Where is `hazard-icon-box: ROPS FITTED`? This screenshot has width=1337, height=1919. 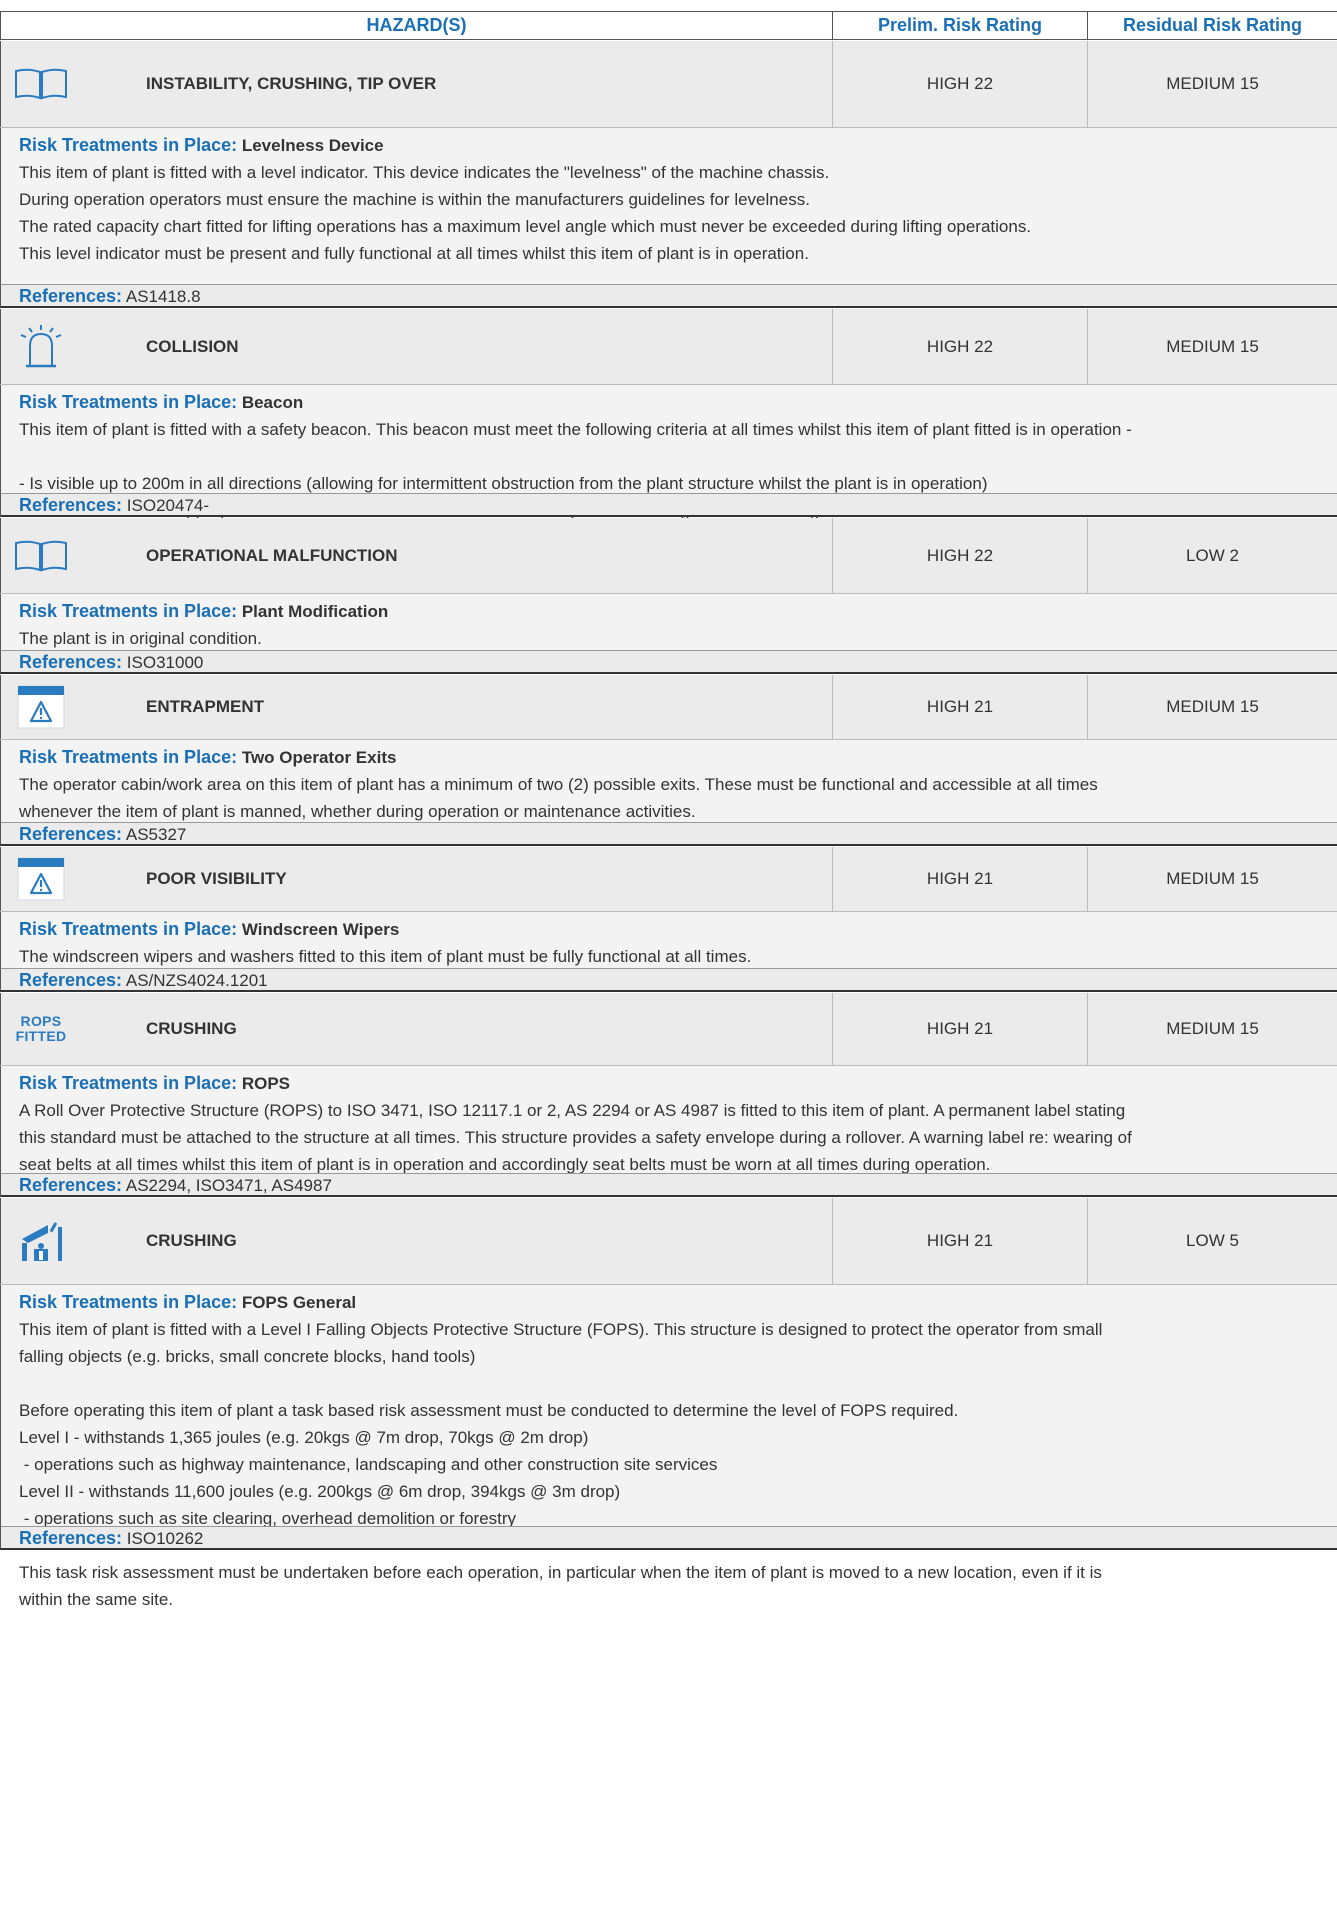
hazard-icon-box: ROPS FITTED is located at coordinates (41, 1029).